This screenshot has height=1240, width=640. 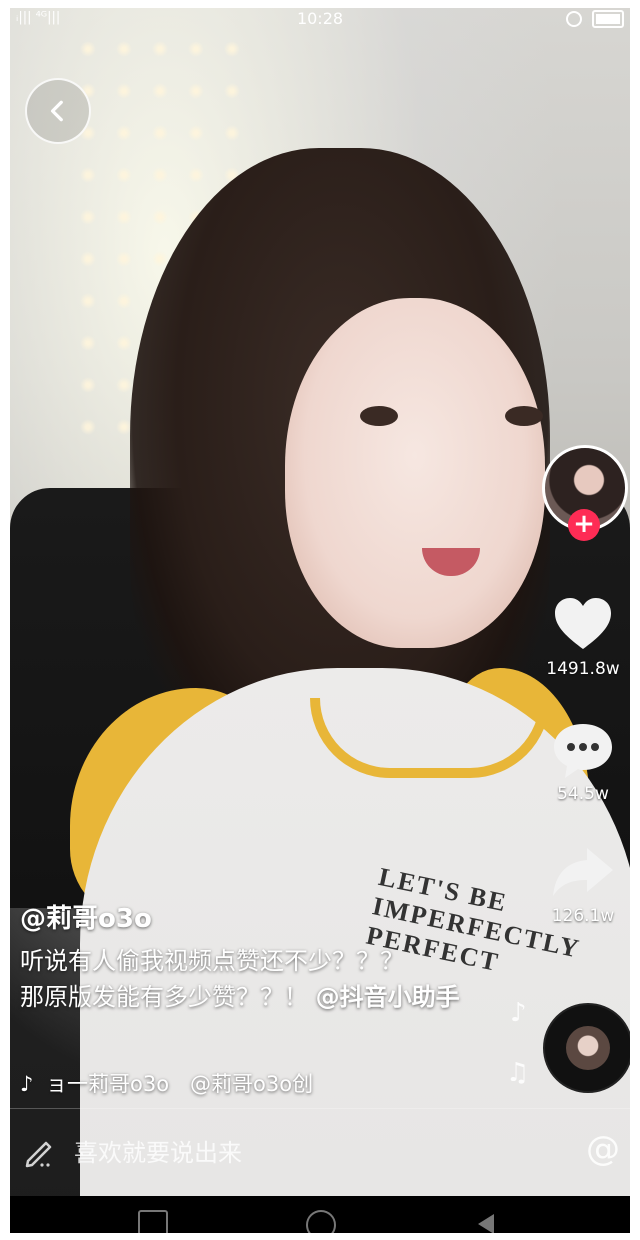 I want to click on status-bar: ᵢ||| ⁴ᴳ||| 10:28, so click(x=320, y=19).